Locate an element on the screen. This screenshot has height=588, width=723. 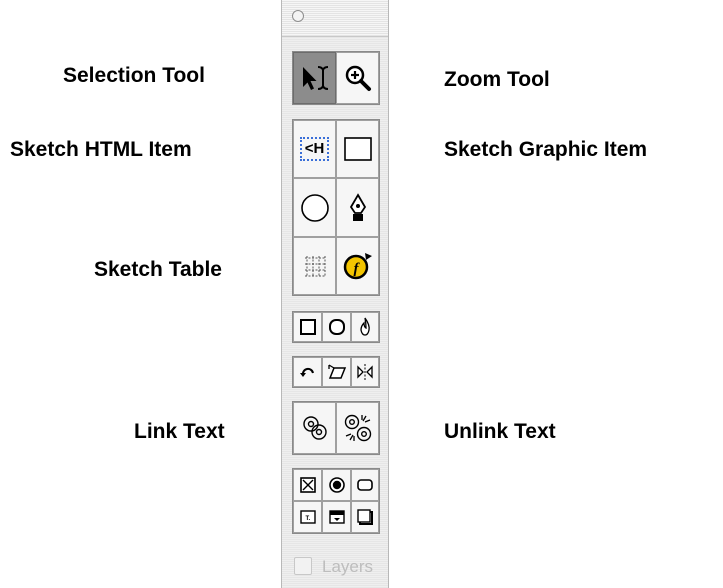
flash-object-button: f is located at coordinates (357, 266).